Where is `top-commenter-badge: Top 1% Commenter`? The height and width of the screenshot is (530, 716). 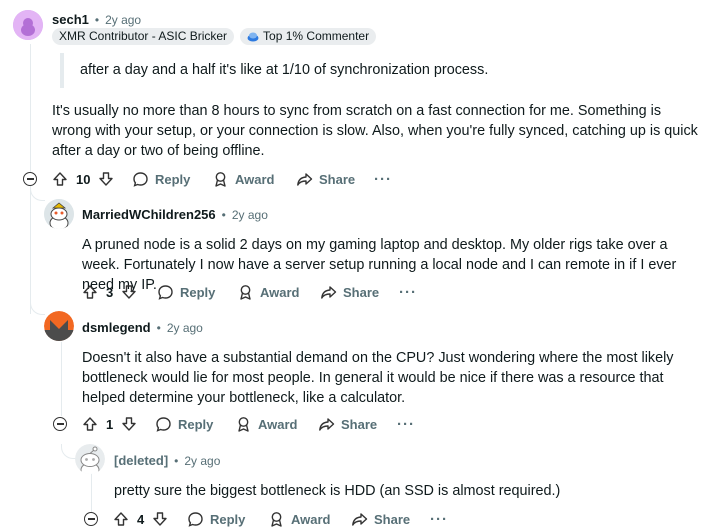
top-commenter-badge: Top 1% Commenter is located at coordinates (308, 36).